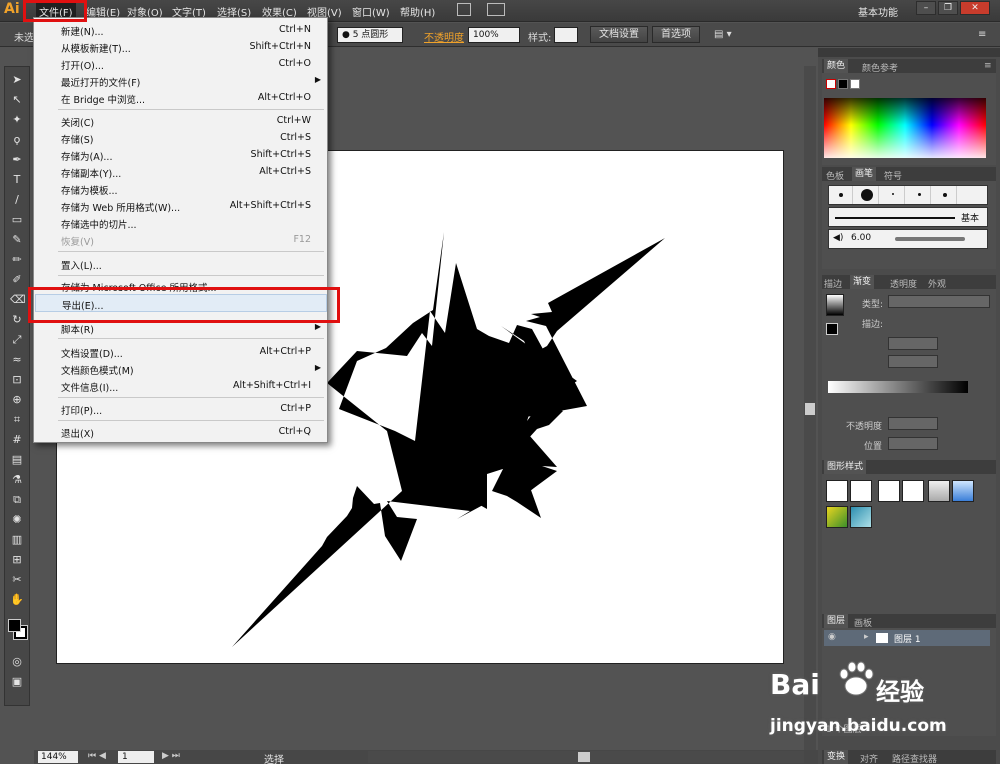  Describe the element at coordinates (58, 757) in the screenshot. I see `zoom-level-select: 144%` at that location.